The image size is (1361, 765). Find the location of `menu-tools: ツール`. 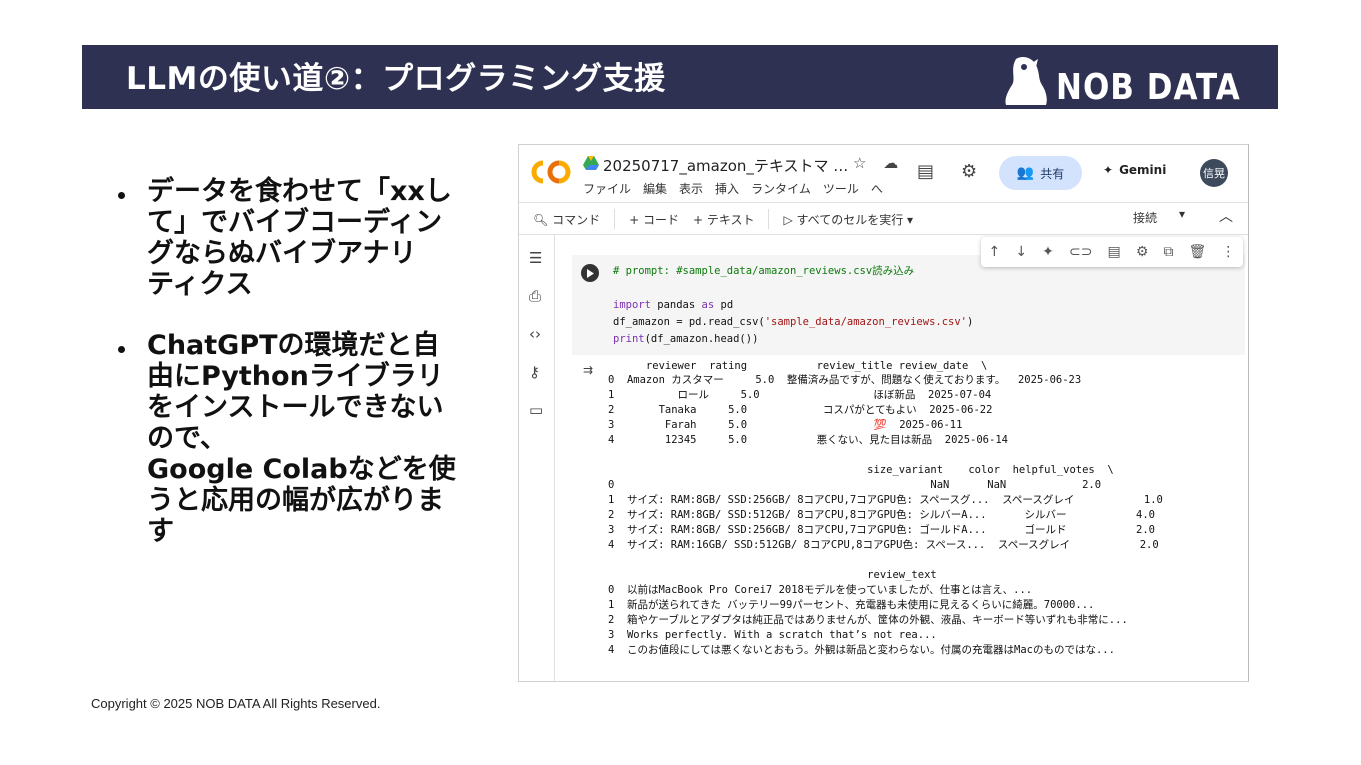

menu-tools: ツール is located at coordinates (841, 188).